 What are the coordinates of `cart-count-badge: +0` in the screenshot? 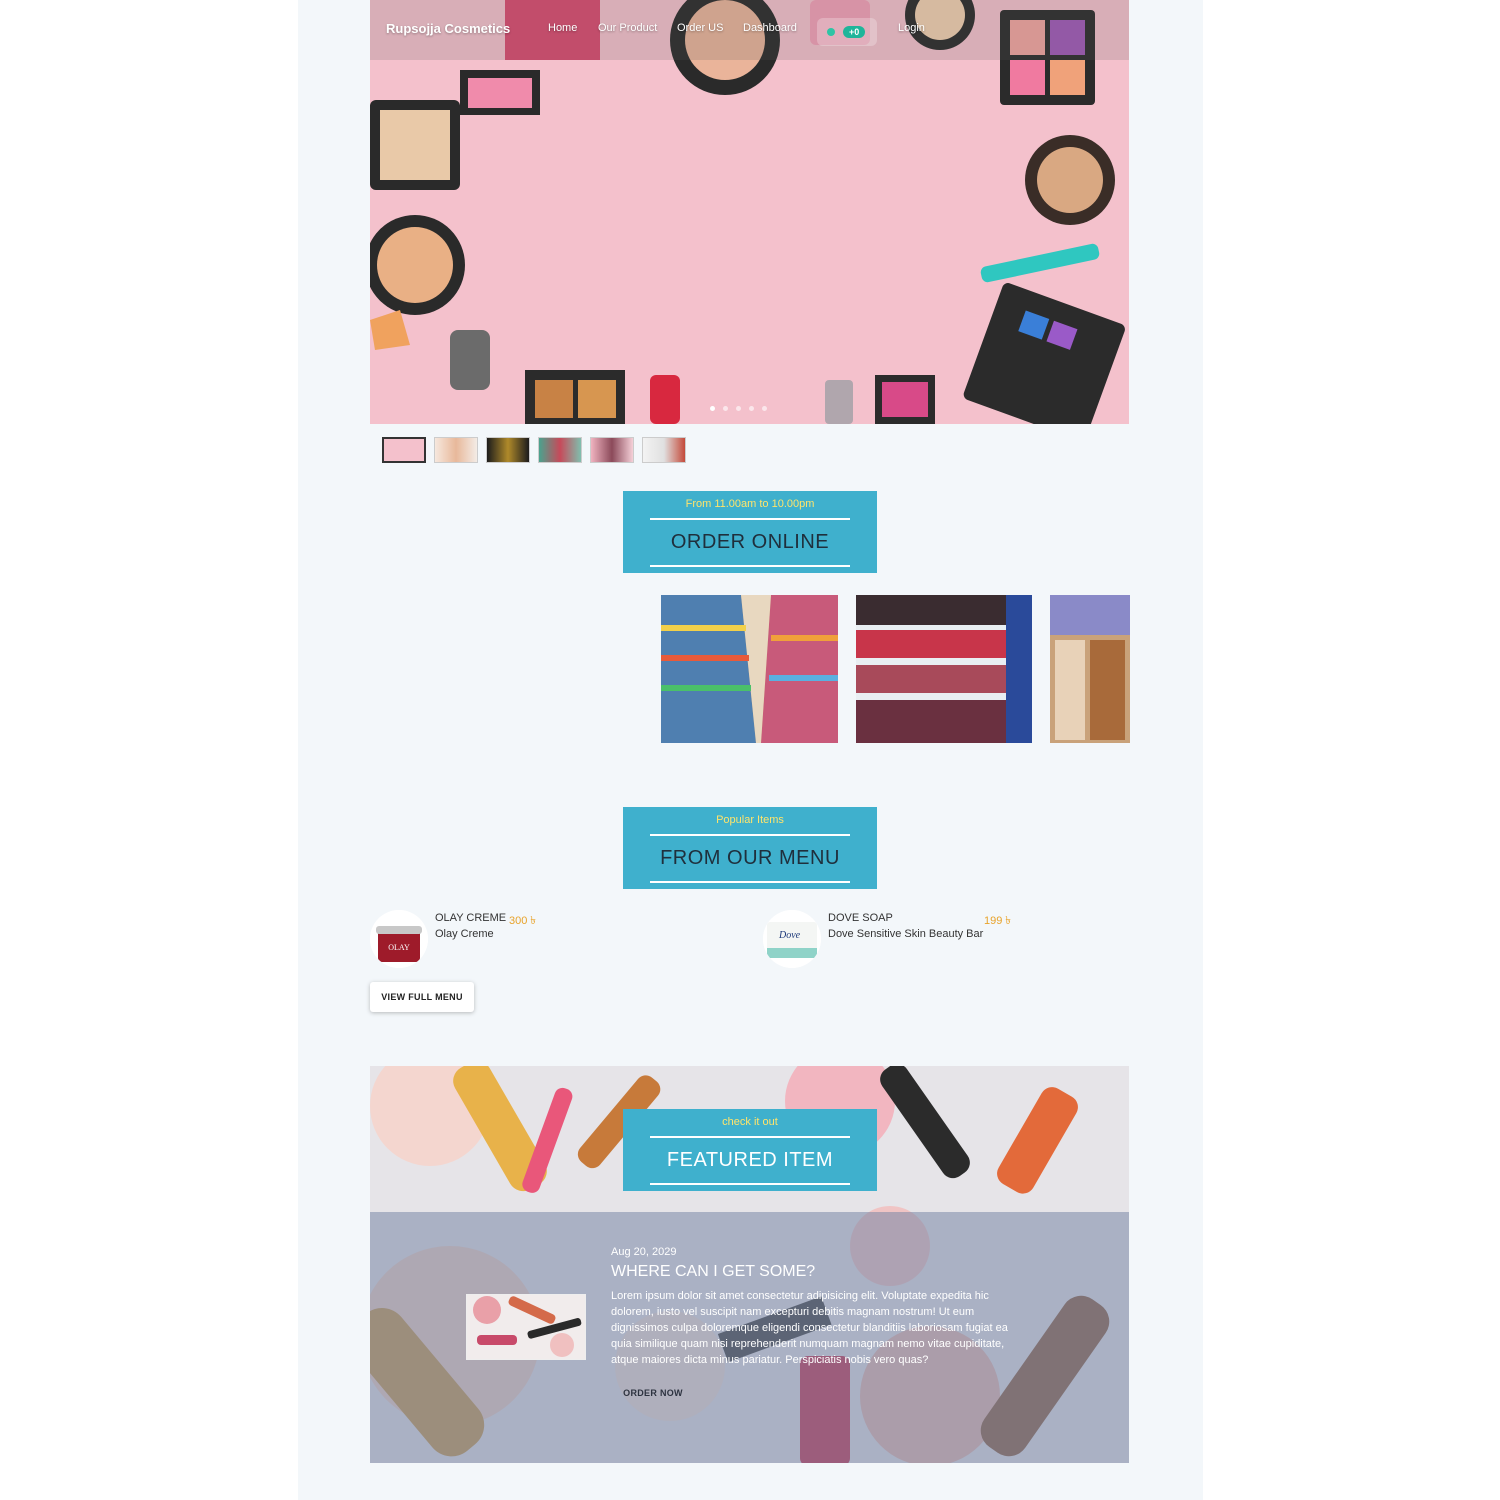 It's located at (854, 32).